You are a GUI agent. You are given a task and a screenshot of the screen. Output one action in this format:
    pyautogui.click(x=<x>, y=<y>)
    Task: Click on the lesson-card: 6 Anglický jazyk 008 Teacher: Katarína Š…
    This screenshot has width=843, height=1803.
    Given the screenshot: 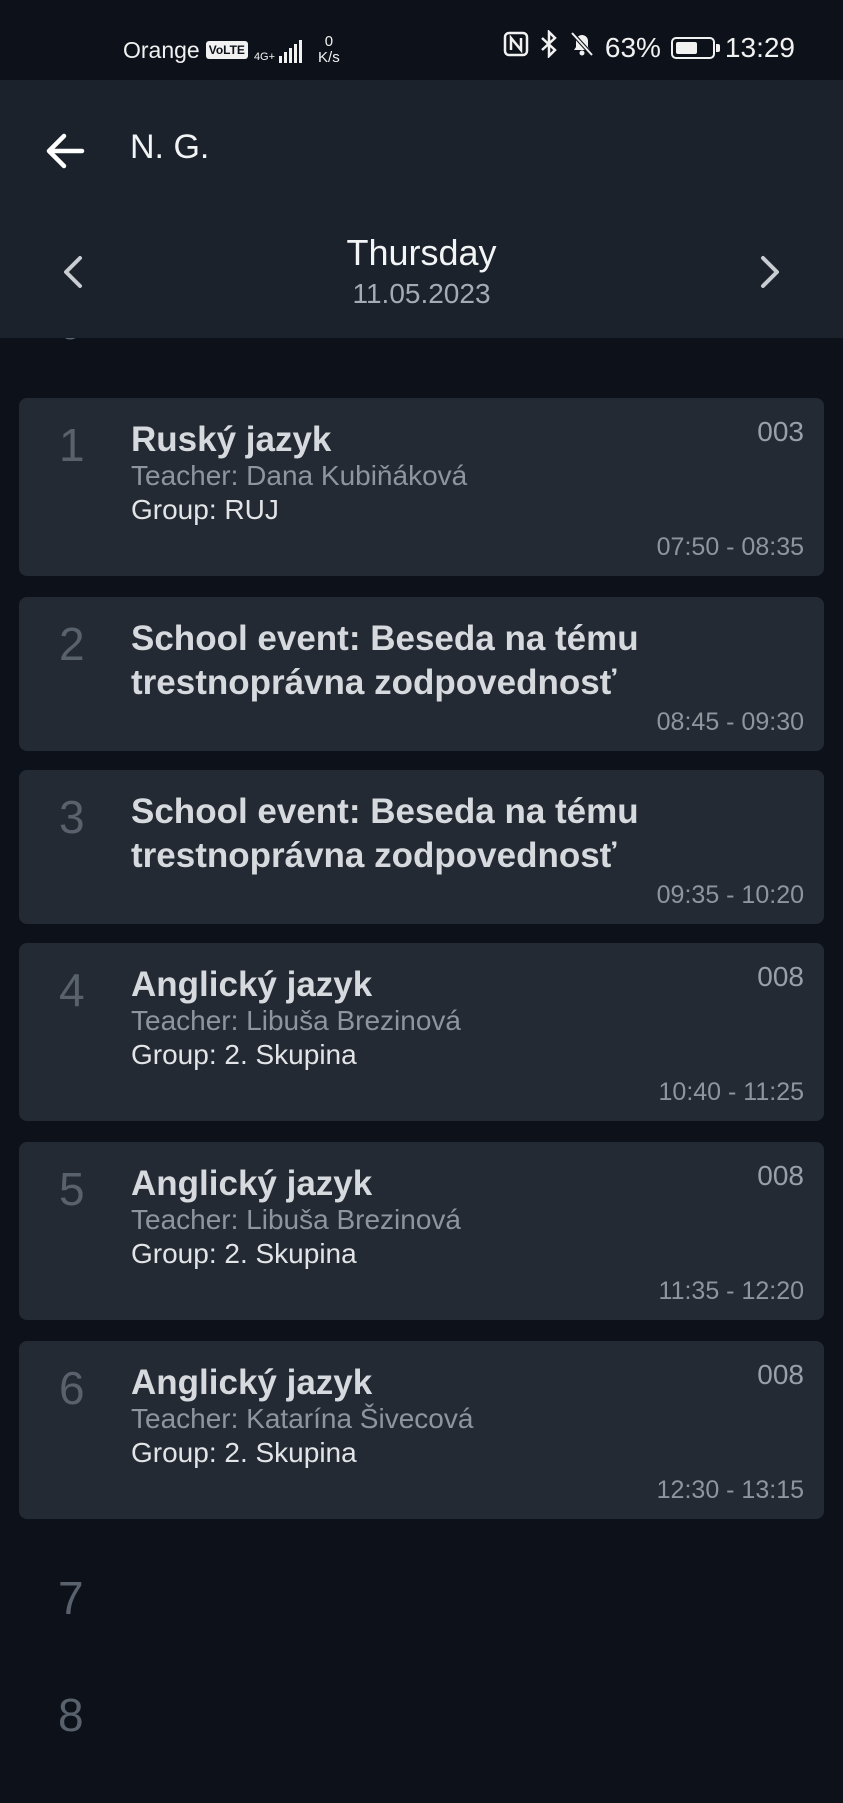 What is the action you would take?
    pyautogui.click(x=421, y=1430)
    